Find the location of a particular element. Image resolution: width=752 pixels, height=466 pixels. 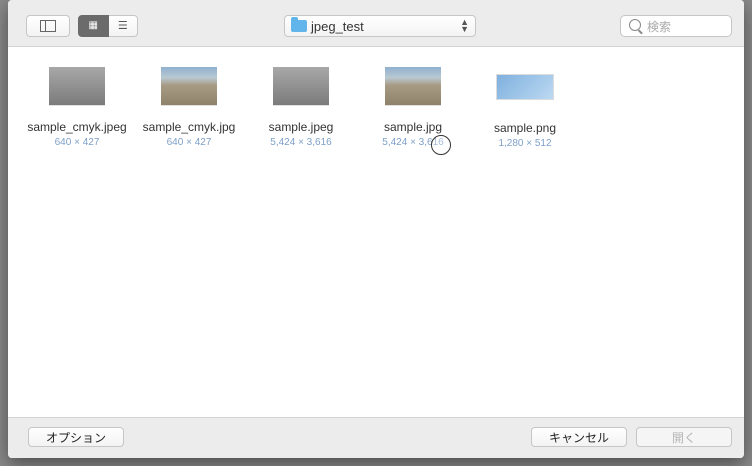

search-icon is located at coordinates (635, 25).